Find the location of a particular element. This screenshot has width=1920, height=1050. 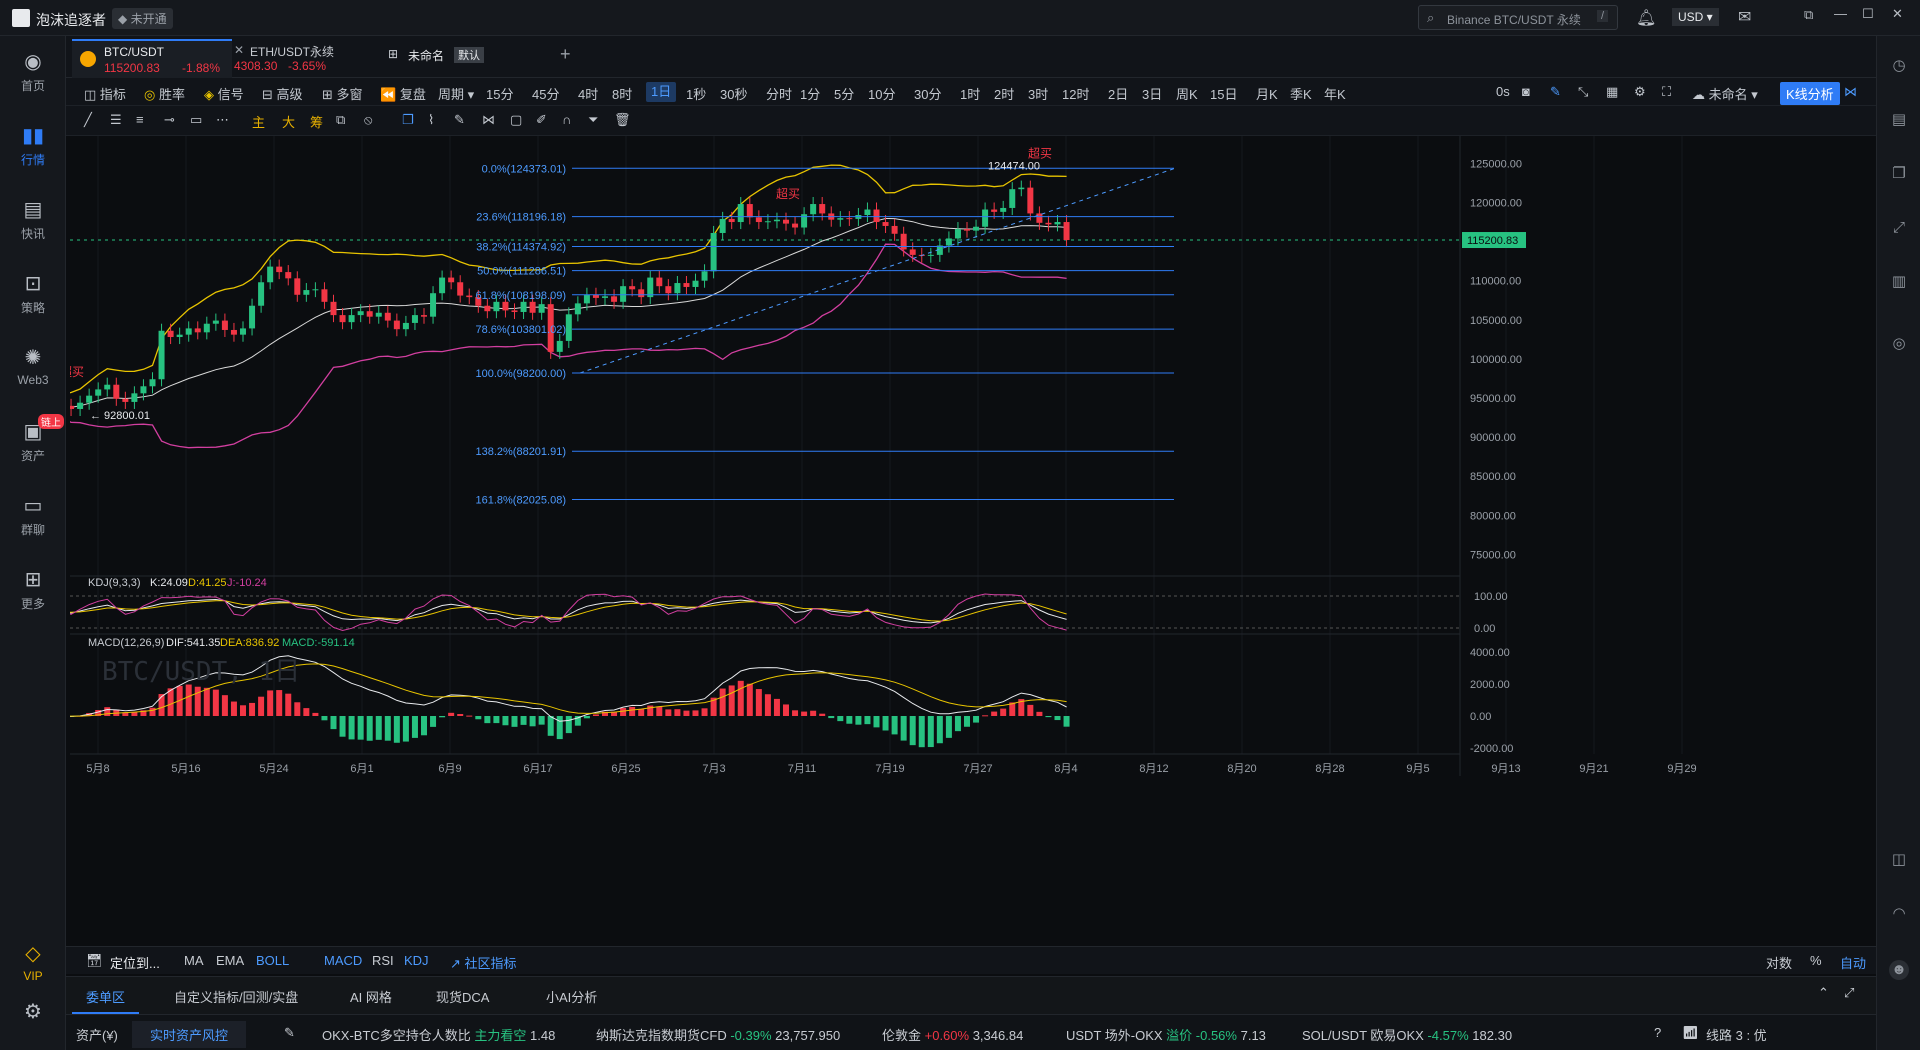

period-select: 周期 ▾ is located at coordinates (456, 93).